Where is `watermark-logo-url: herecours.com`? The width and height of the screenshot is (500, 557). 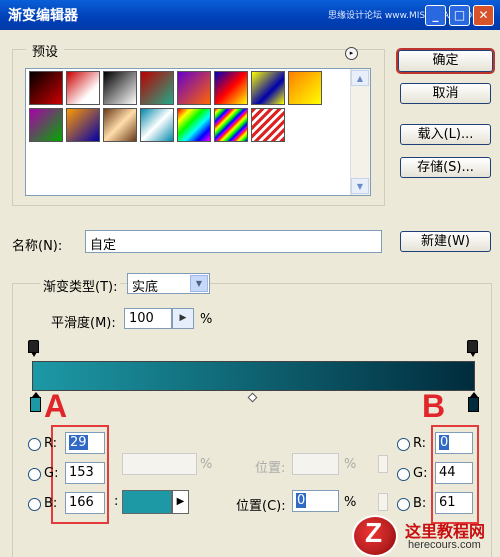 watermark-logo-url: herecours.com is located at coordinates (444, 545).